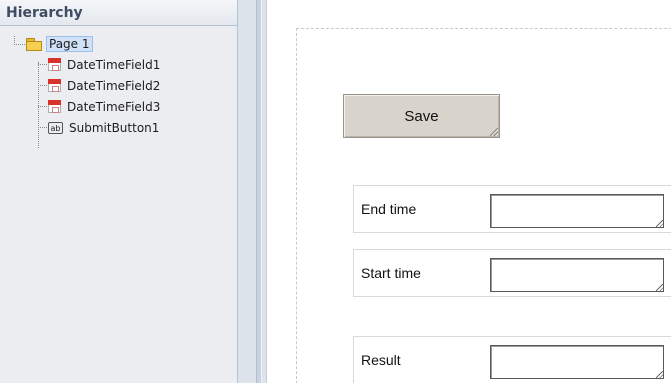 The width and height of the screenshot is (671, 383). Describe the element at coordinates (69, 44) in the screenshot. I see `tree-node-label: Page 1` at that location.